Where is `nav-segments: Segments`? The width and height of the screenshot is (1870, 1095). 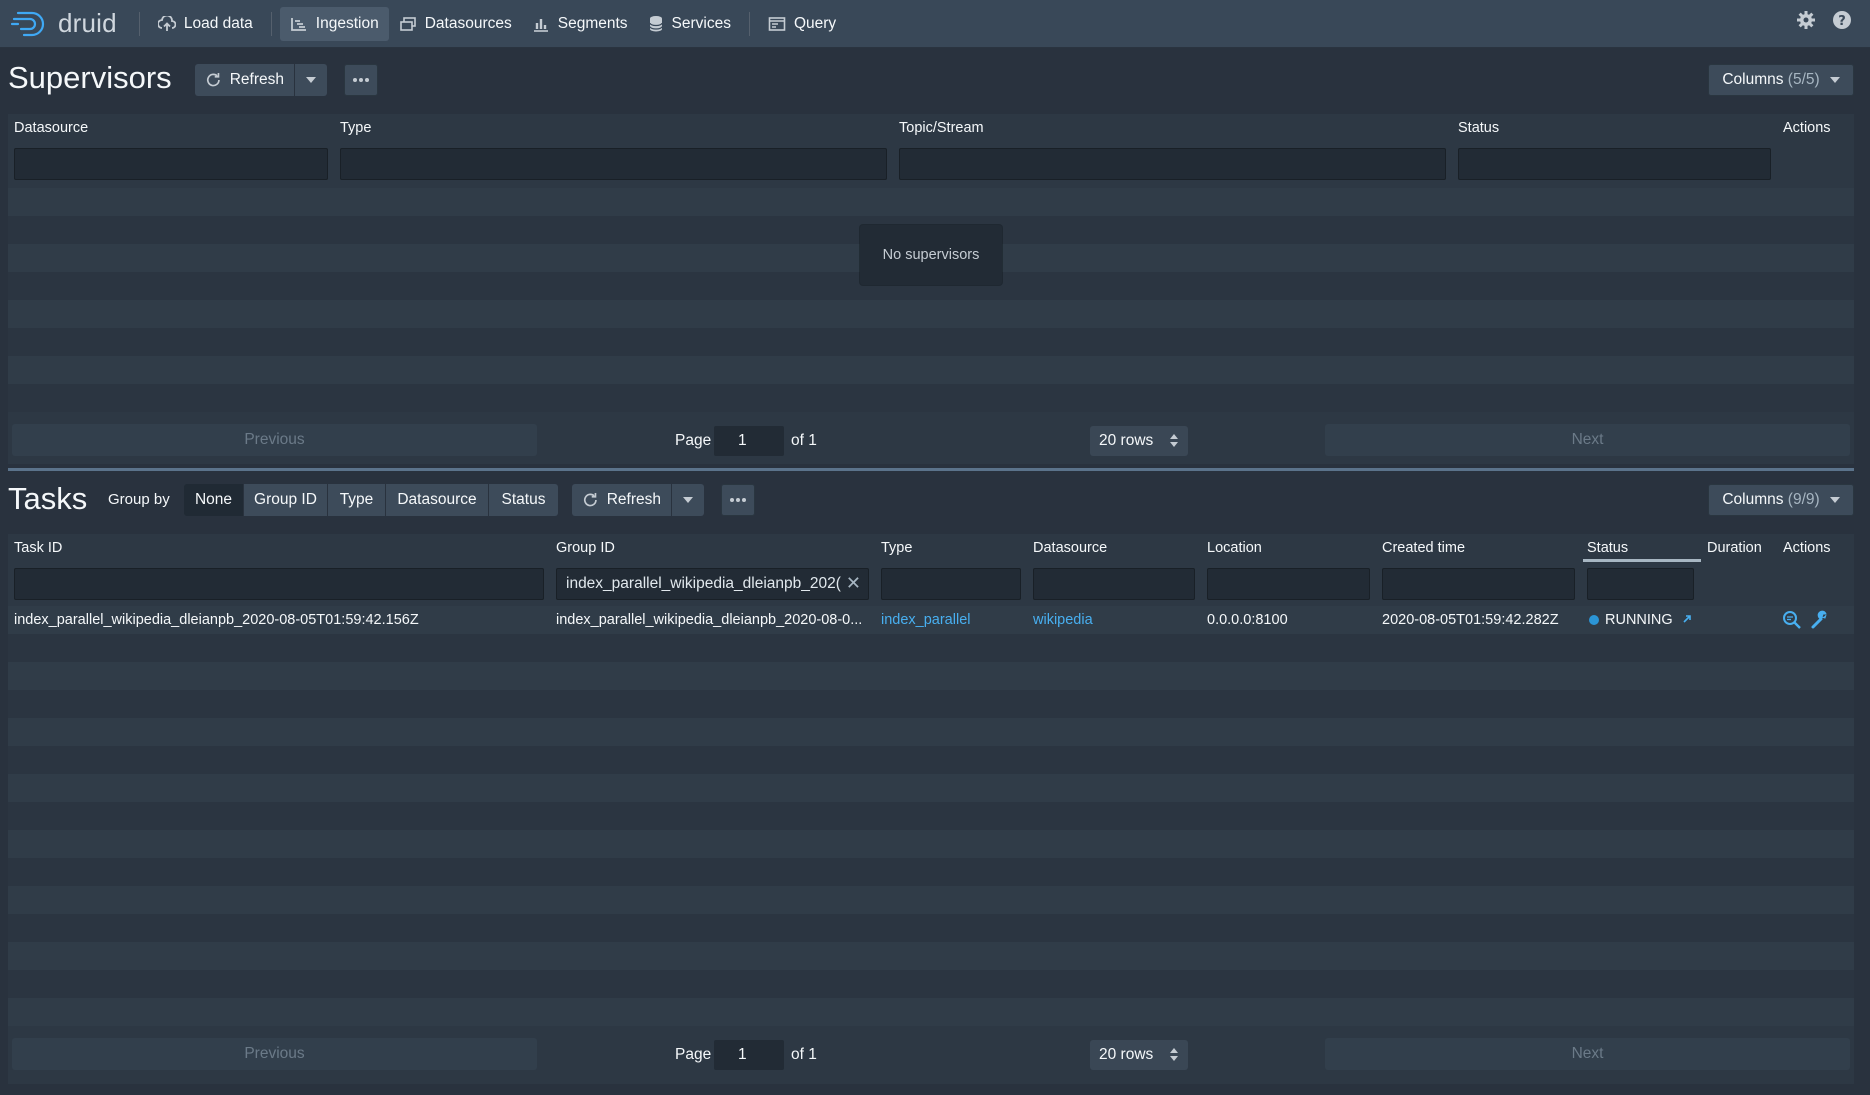
nav-segments: Segments is located at coordinates (580, 24).